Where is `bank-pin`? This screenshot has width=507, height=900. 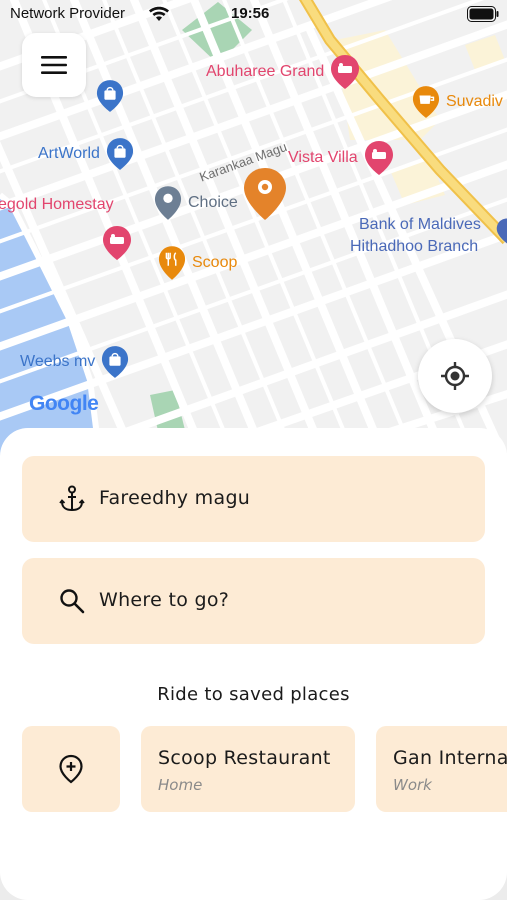
bank-pin is located at coordinates (501, 233).